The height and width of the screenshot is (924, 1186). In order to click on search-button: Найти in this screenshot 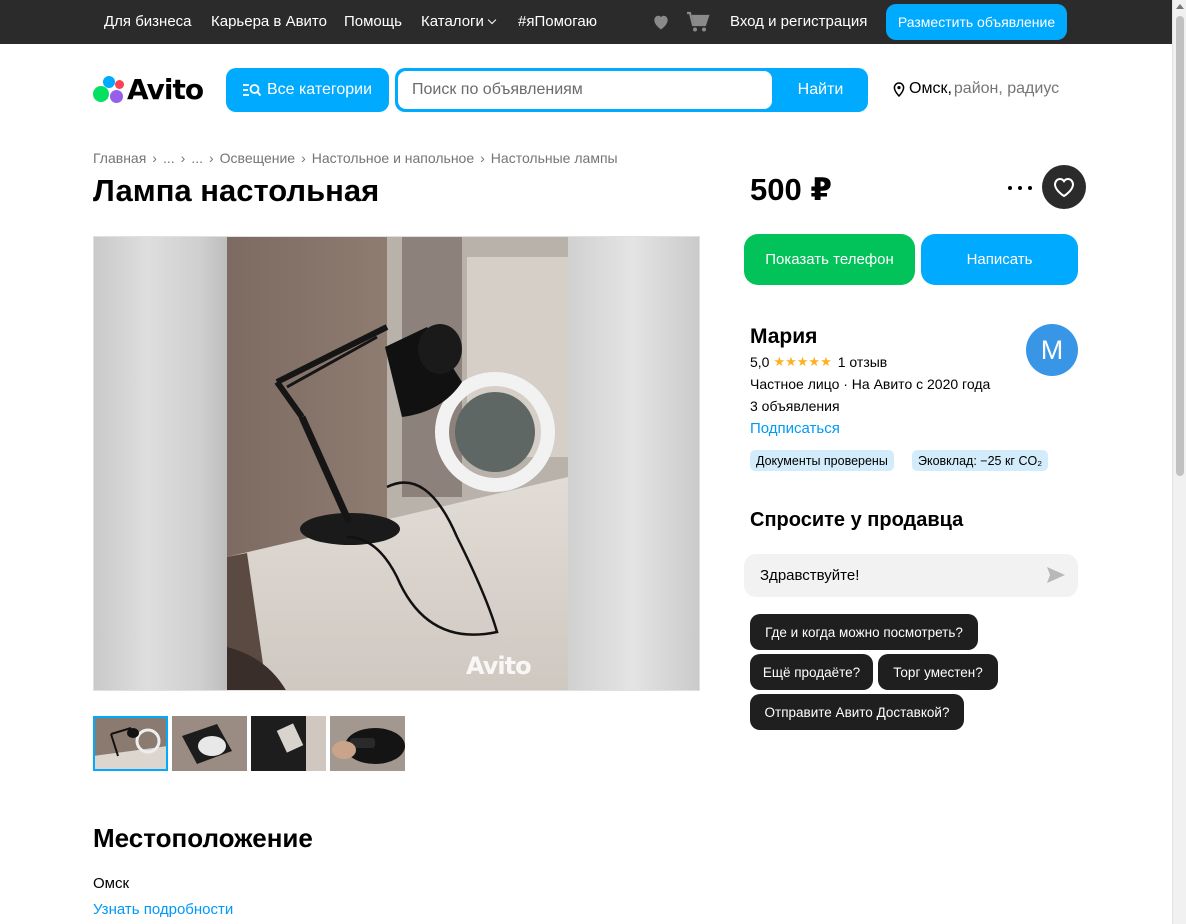, I will do `click(820, 90)`.